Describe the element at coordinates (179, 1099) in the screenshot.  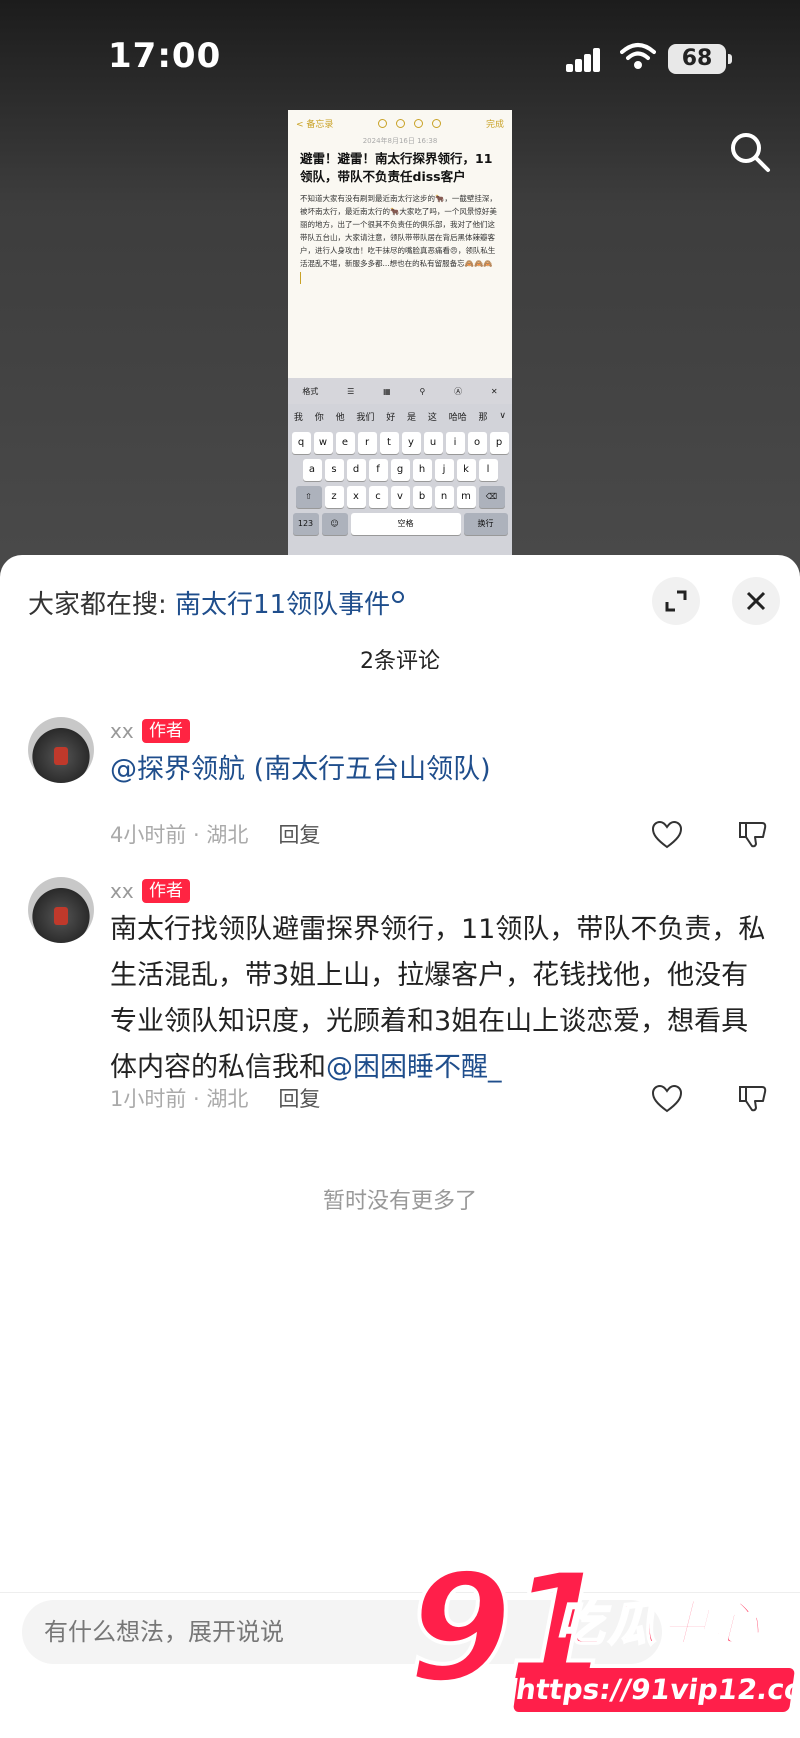
I see `comment-time-location: 1小时前 · 湖北` at that location.